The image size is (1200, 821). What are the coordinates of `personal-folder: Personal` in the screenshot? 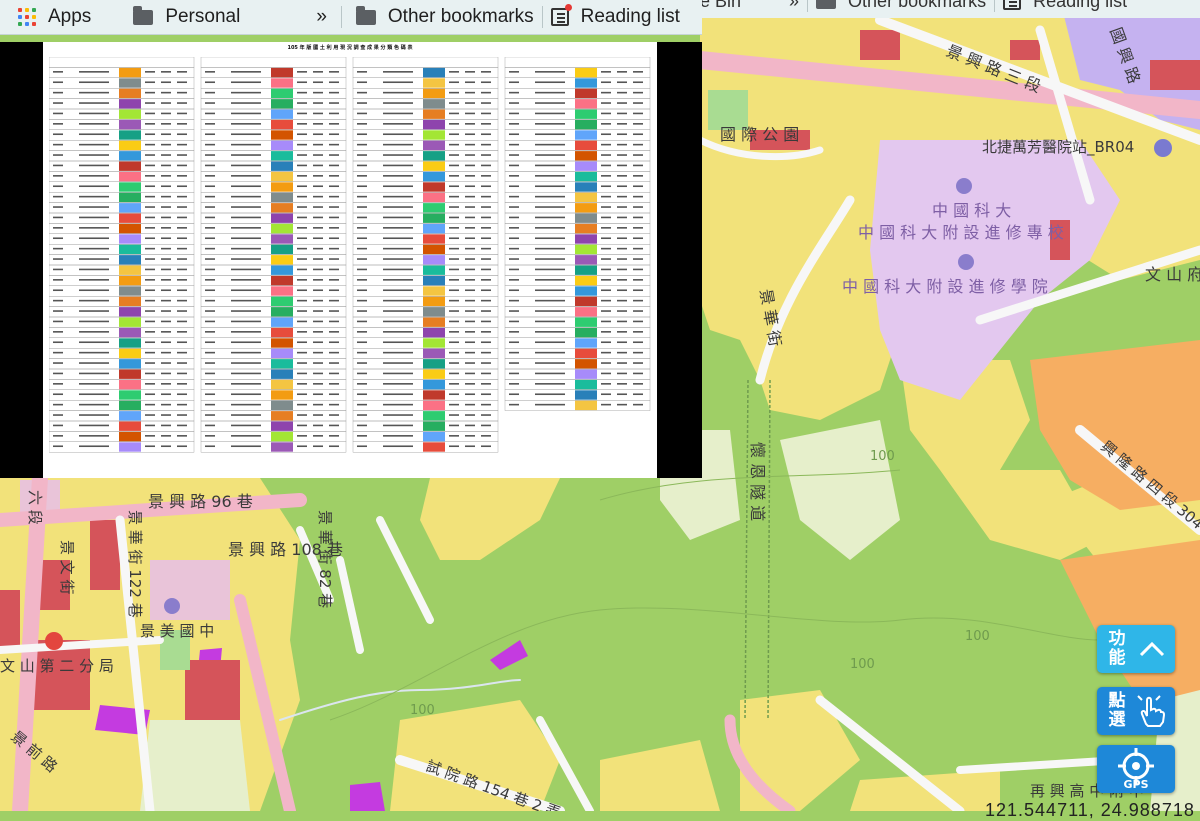 It's located at (187, 16).